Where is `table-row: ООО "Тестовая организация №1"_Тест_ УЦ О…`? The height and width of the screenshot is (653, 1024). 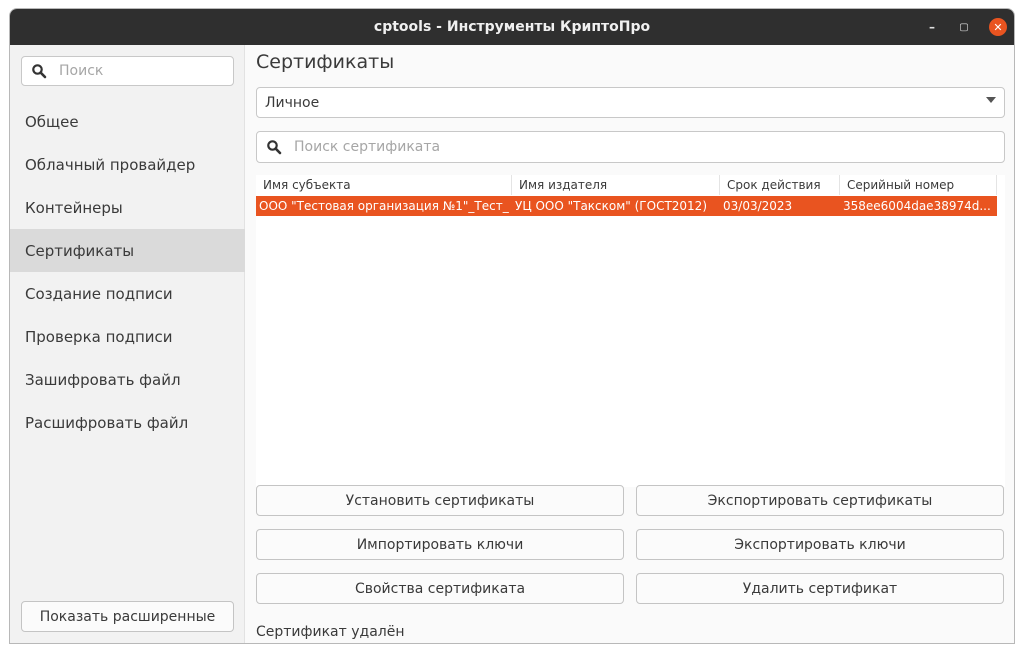
table-row: ООО "Тестовая организация №1"_Тест_ УЦ О… is located at coordinates (626, 206).